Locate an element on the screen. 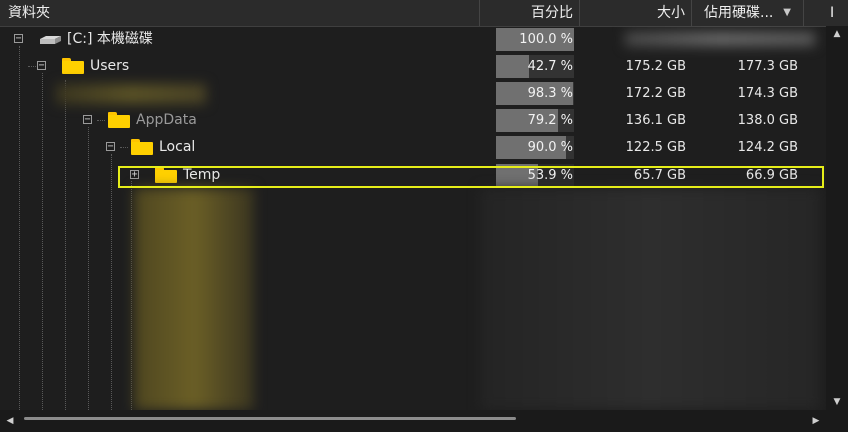  name-cell: − [C:] 本機磁碟 is located at coordinates (240, 39).